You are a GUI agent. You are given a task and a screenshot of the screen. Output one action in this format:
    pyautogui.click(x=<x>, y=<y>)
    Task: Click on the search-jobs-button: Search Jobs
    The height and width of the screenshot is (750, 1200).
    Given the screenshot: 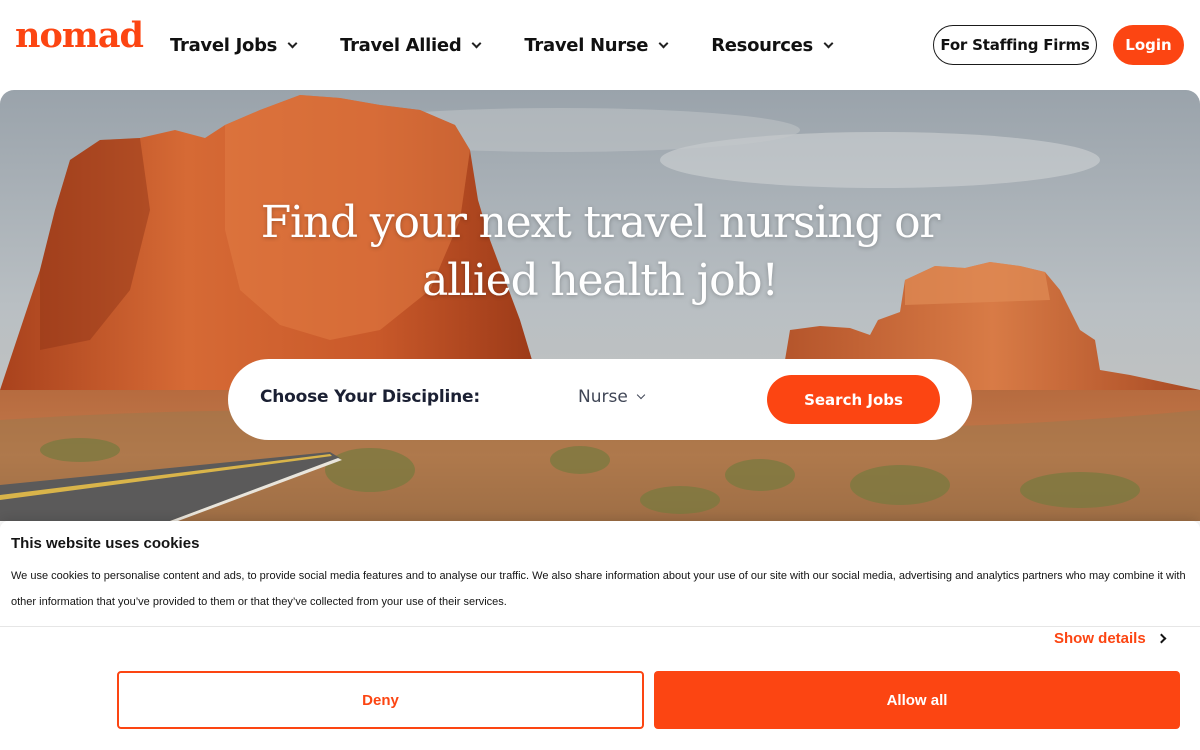 What is the action you would take?
    pyautogui.click(x=853, y=399)
    